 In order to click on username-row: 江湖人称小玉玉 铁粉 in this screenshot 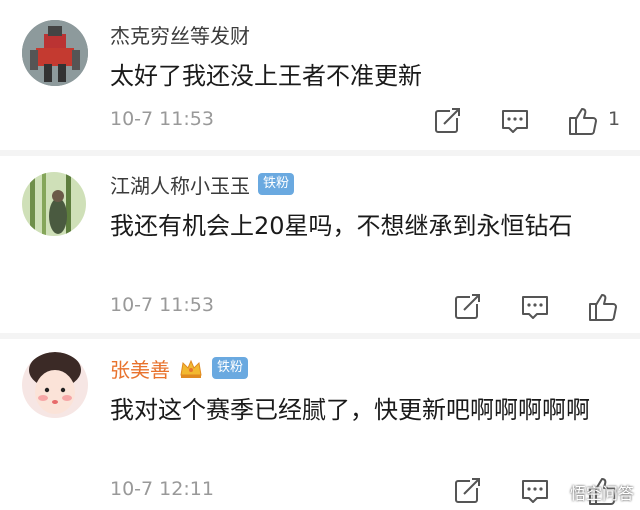, I will do `click(202, 184)`.